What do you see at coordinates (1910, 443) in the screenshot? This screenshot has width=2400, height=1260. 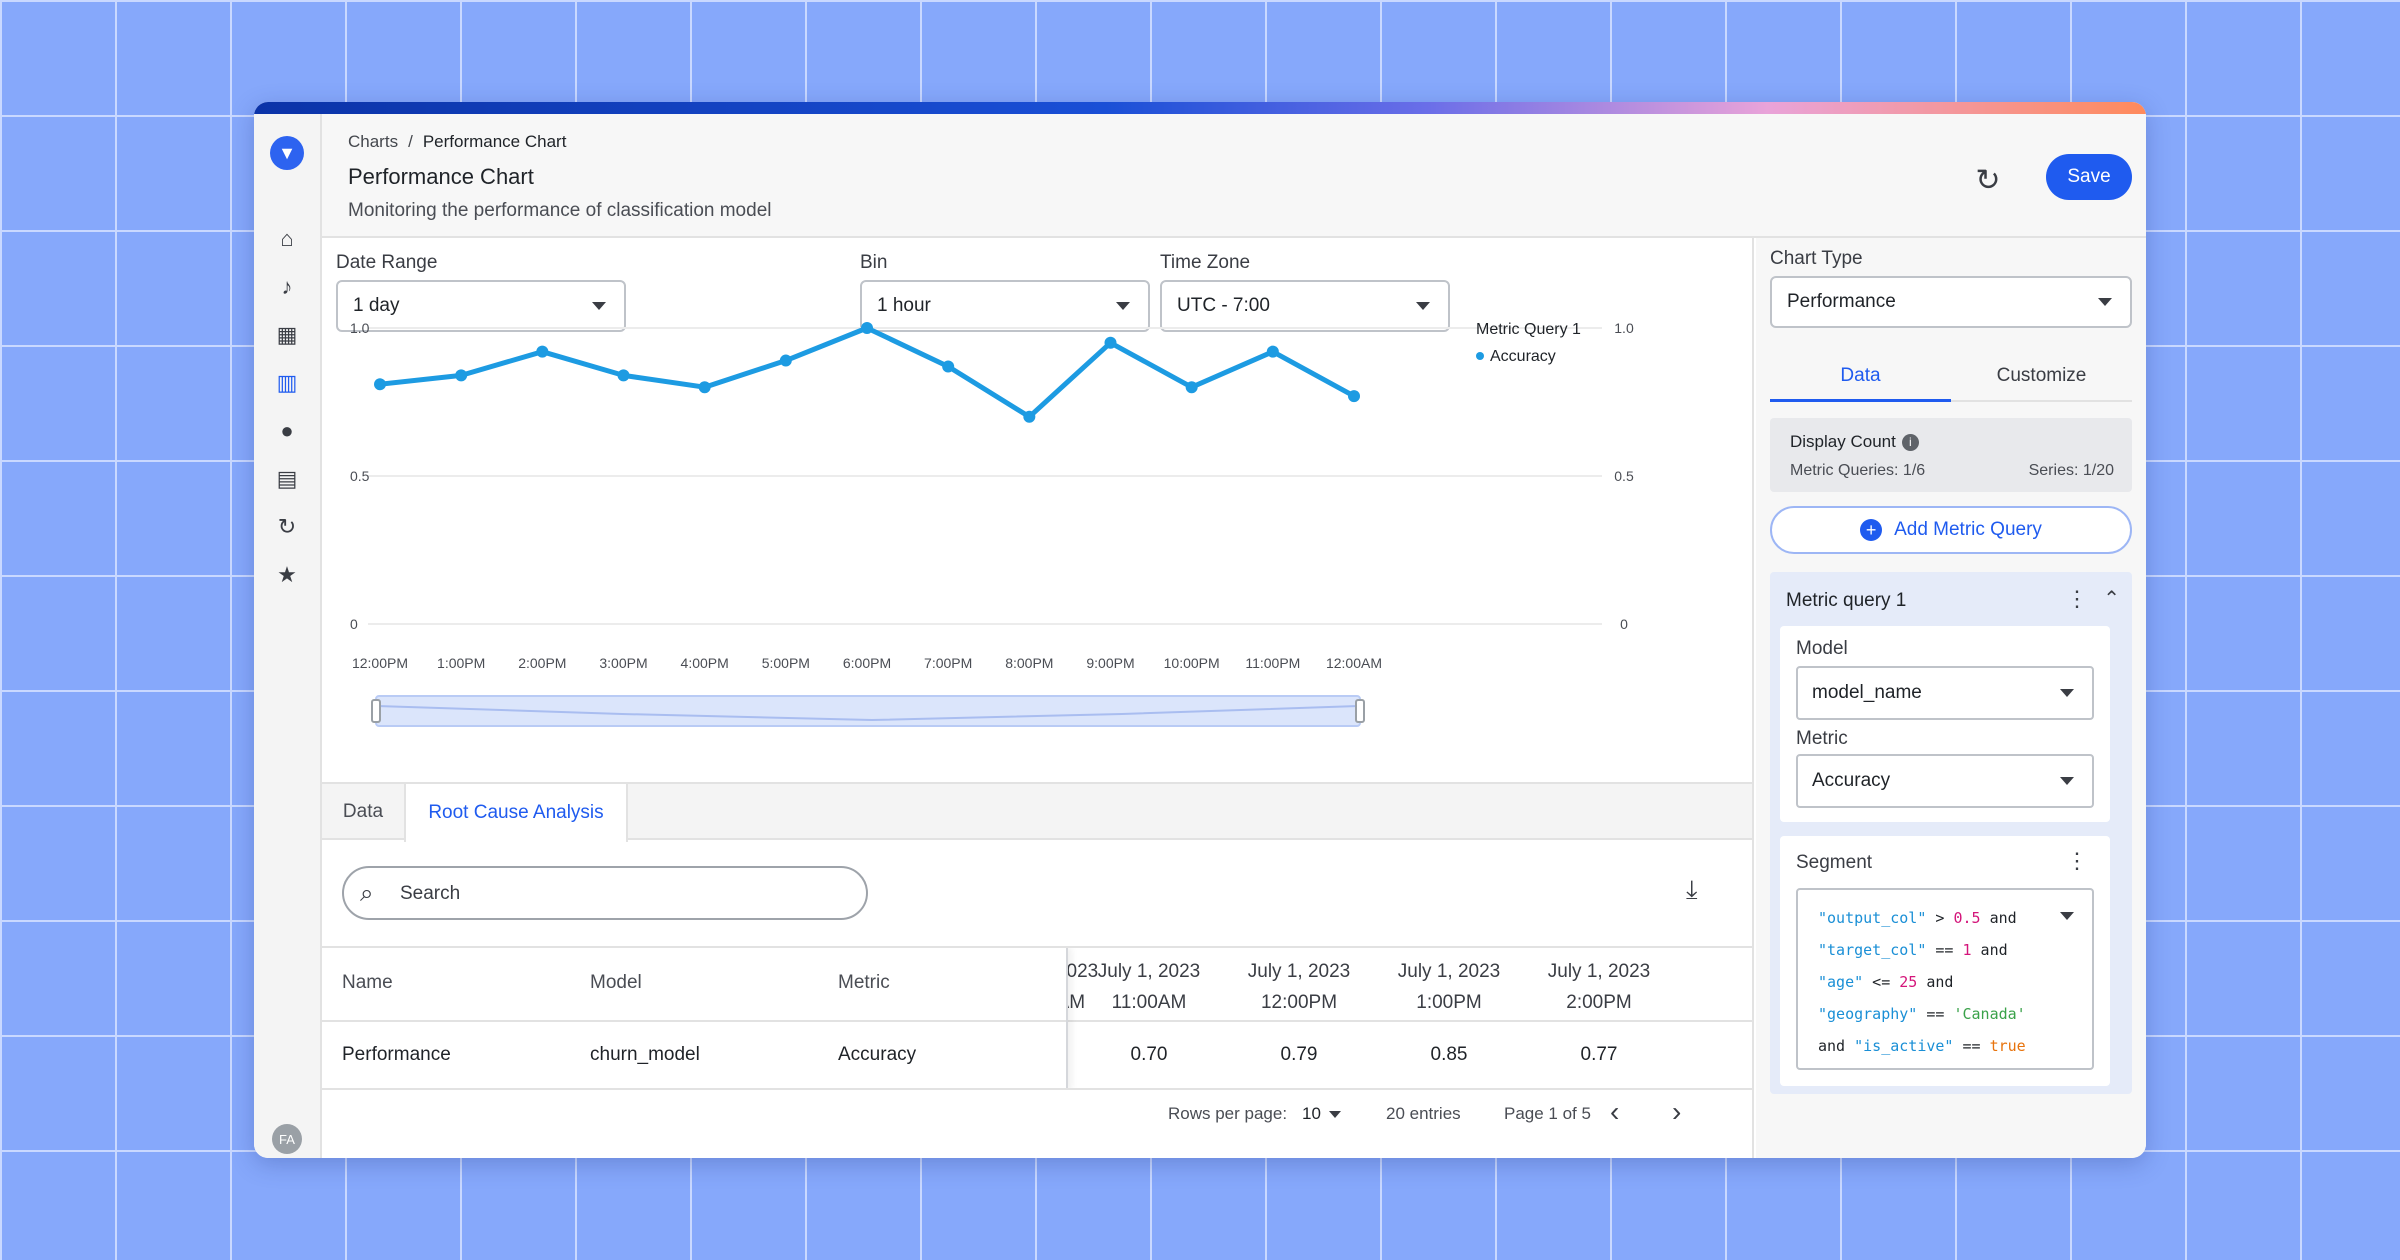 I see `info-icon: i` at bounding box center [1910, 443].